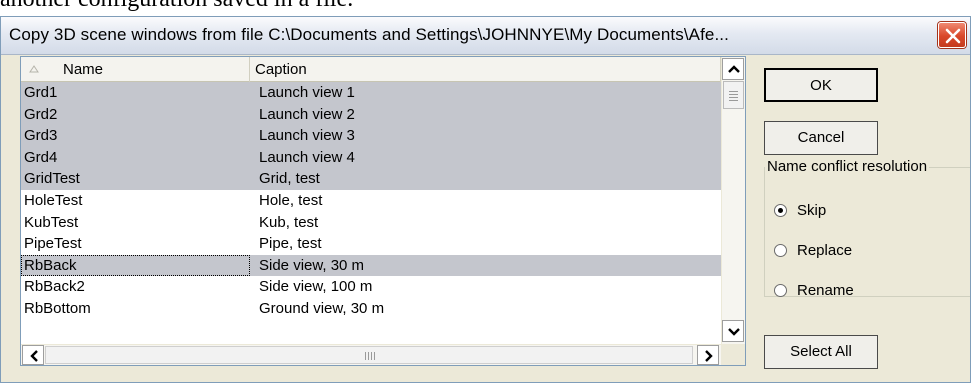 This screenshot has height=383, width=971. What do you see at coordinates (371, 157) in the screenshot?
I see `table-row: Grd4 Launch view 4` at bounding box center [371, 157].